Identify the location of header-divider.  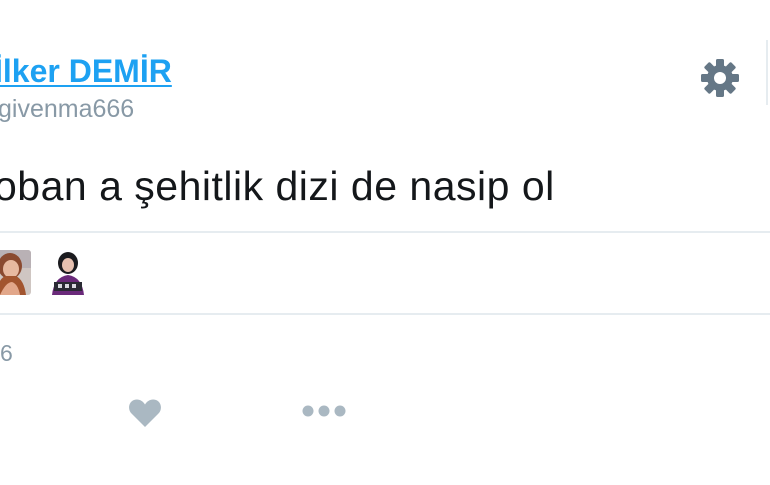
(767, 72).